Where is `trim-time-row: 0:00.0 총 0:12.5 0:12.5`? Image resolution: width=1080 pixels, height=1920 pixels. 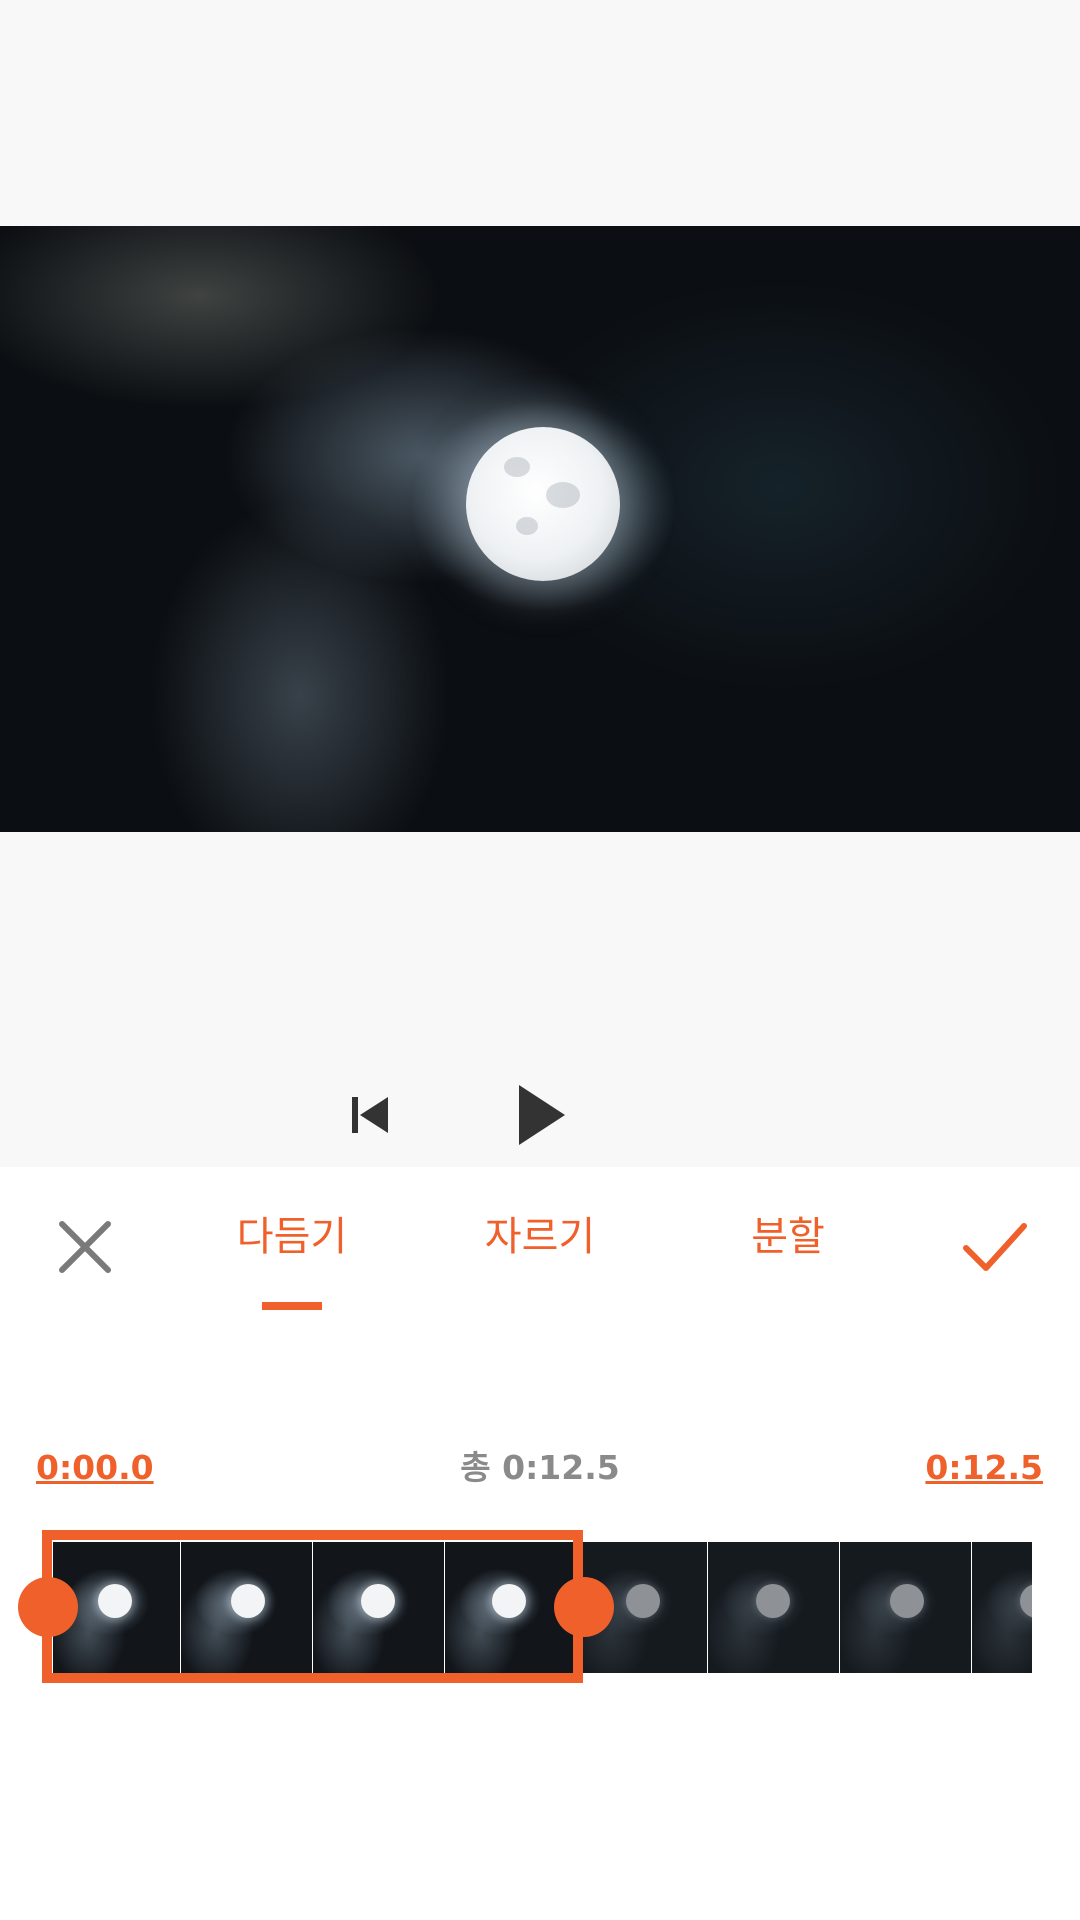
trim-time-row: 0:00.0 총 0:12.5 0:12.5 is located at coordinates (540, 1470).